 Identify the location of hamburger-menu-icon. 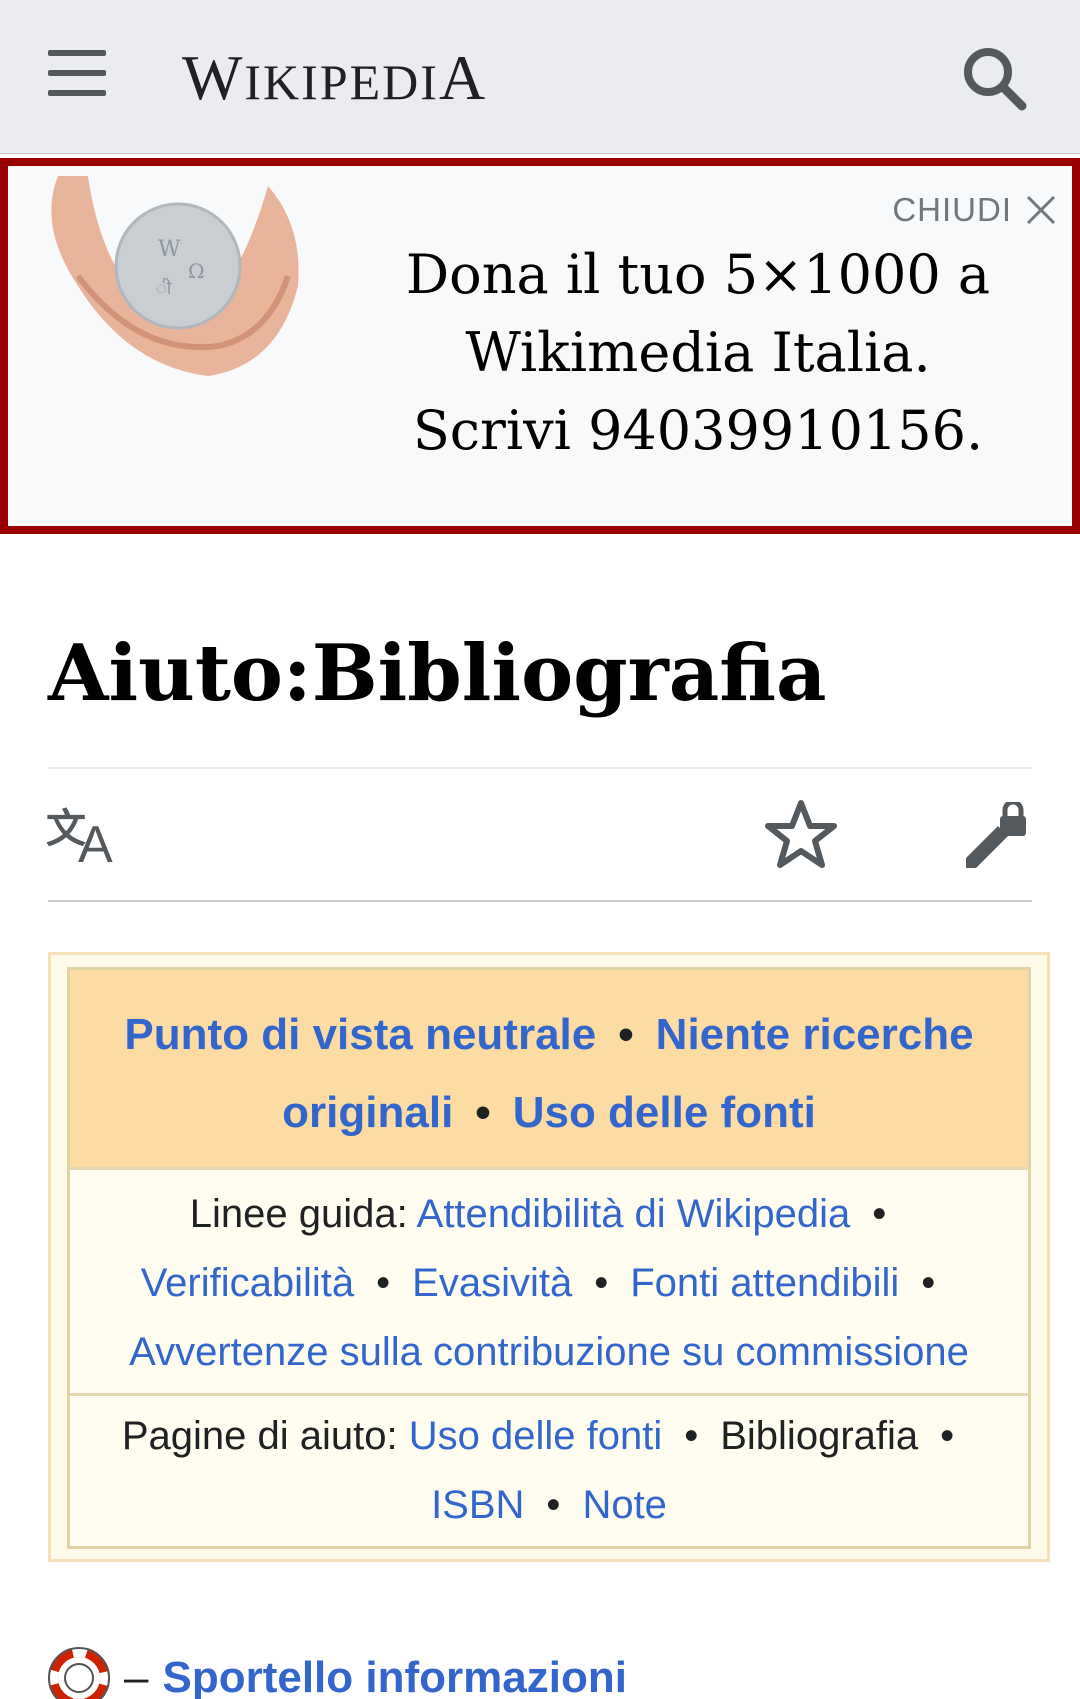
(82, 77).